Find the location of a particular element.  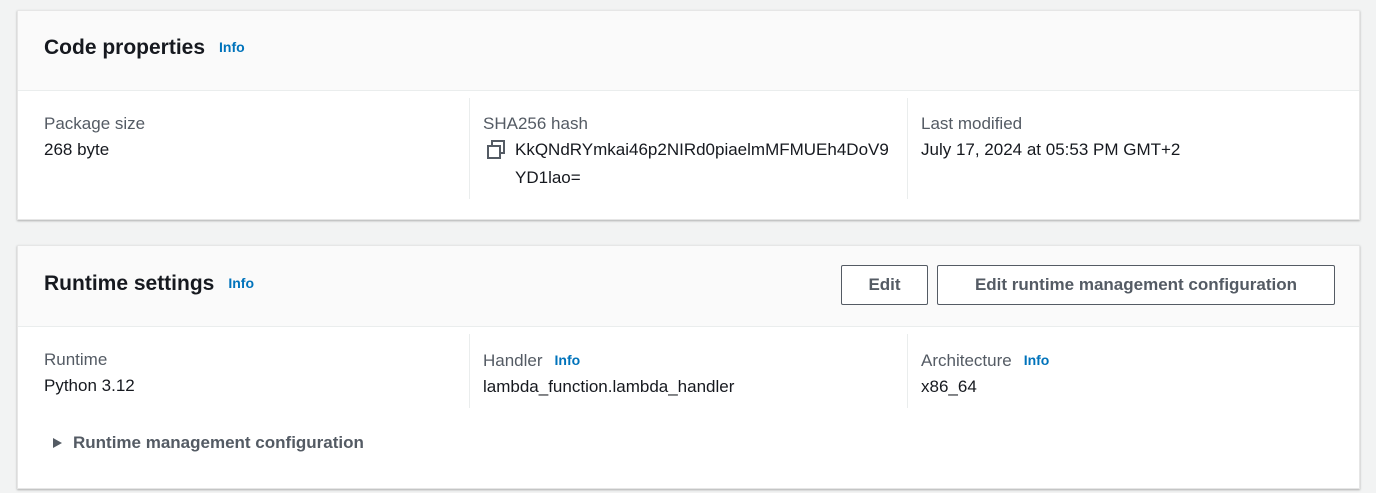

edit-button: Edit is located at coordinates (884, 285).